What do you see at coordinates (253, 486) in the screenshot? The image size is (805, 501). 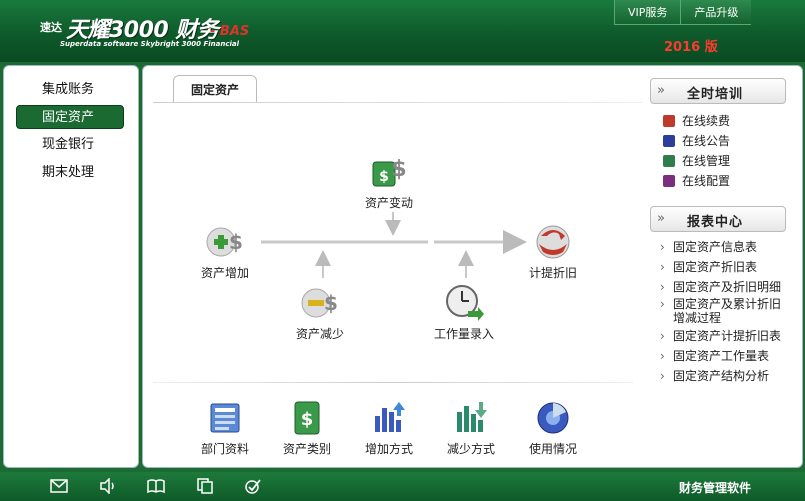 I see `check-icon` at bounding box center [253, 486].